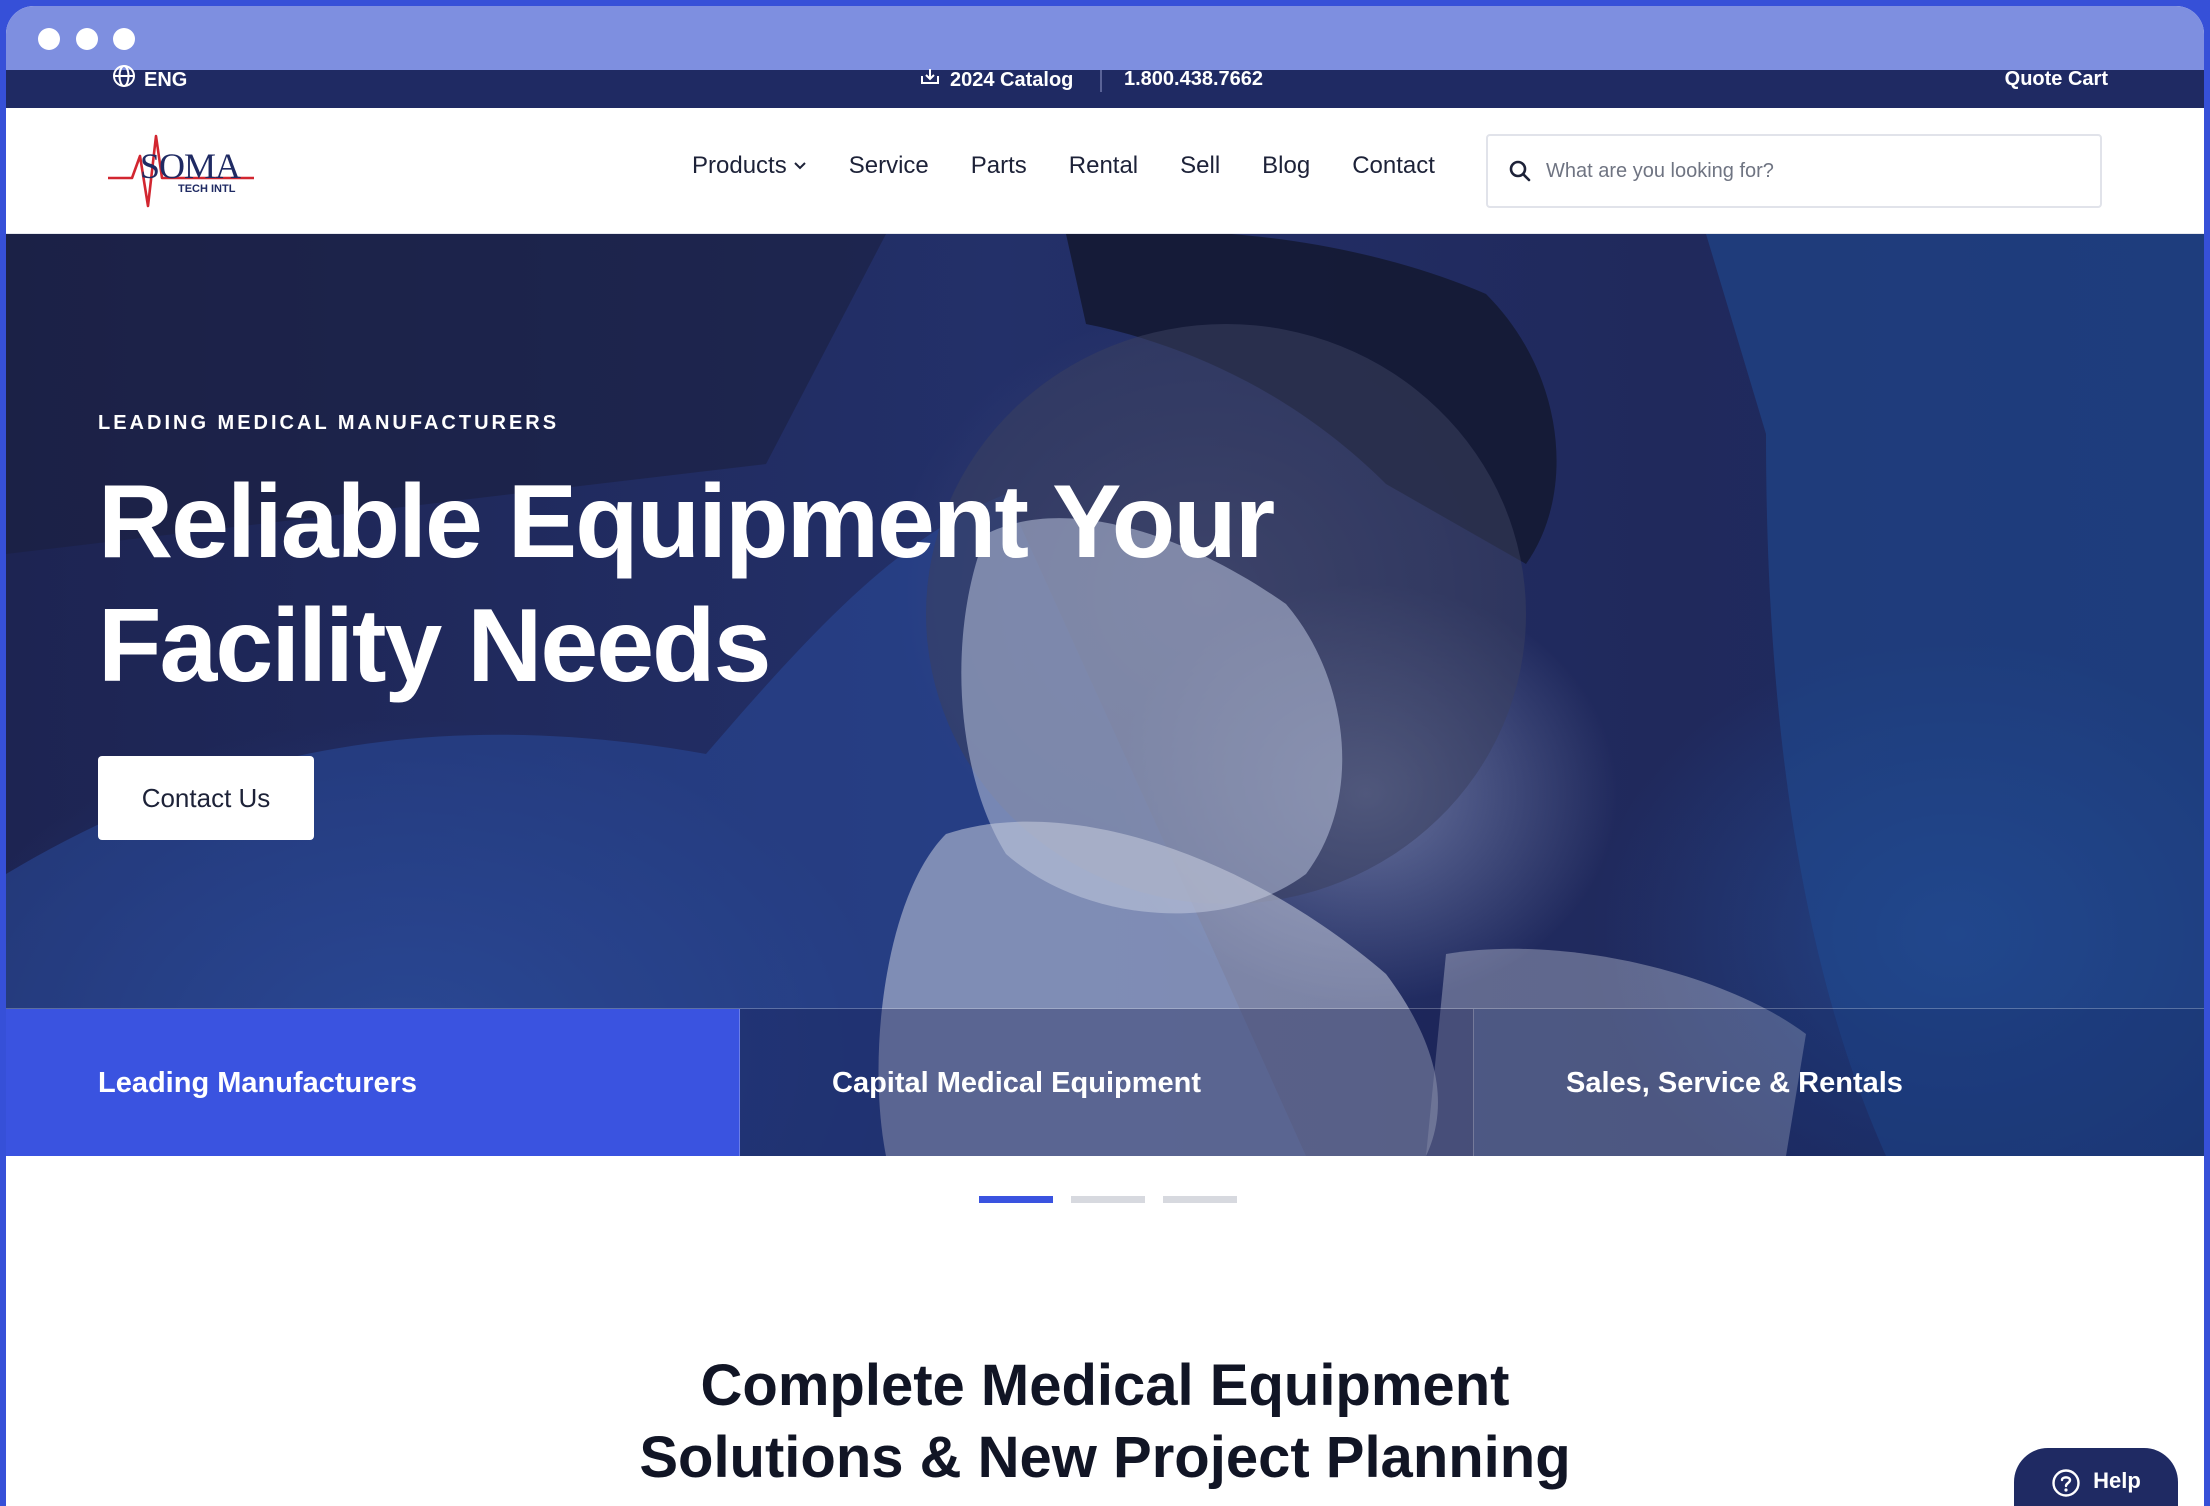 This screenshot has height=1506, width=2210. What do you see at coordinates (1520, 171) in the screenshot?
I see `search-icon` at bounding box center [1520, 171].